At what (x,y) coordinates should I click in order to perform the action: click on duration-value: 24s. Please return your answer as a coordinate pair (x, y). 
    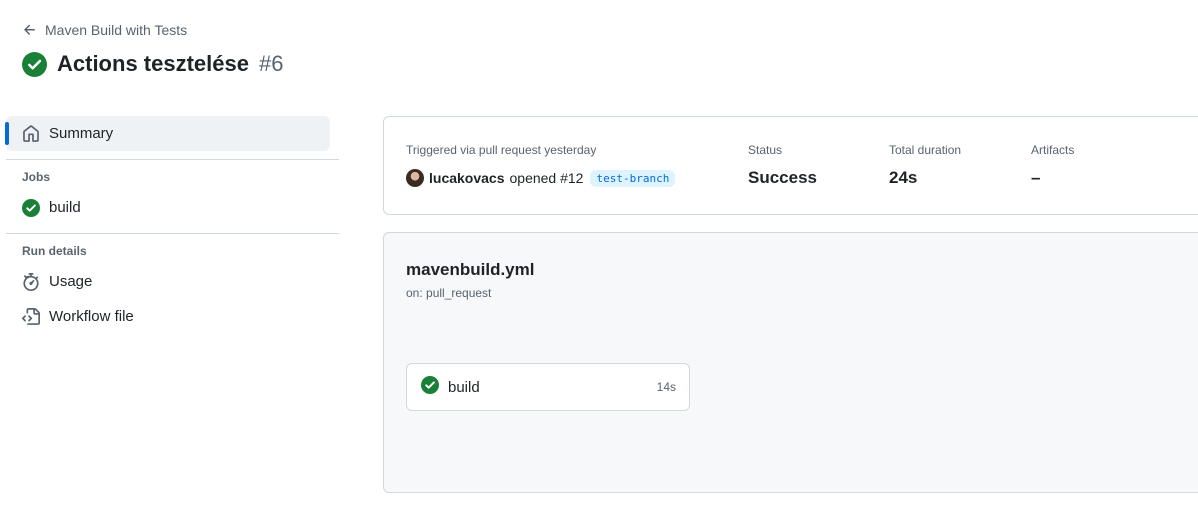
    Looking at the image, I should click on (903, 177).